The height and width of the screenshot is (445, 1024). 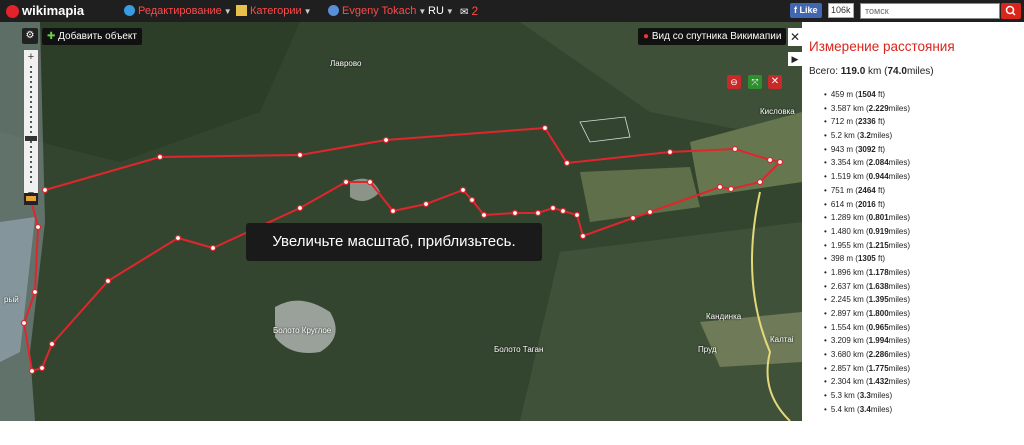 I want to click on segment-item: 2.897 km (1.800miles), so click(x=867, y=314).